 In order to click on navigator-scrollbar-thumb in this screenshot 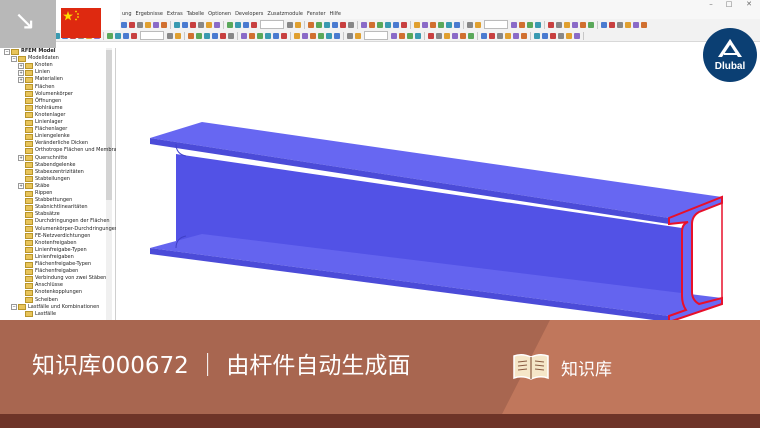, I will do `click(109, 125)`.